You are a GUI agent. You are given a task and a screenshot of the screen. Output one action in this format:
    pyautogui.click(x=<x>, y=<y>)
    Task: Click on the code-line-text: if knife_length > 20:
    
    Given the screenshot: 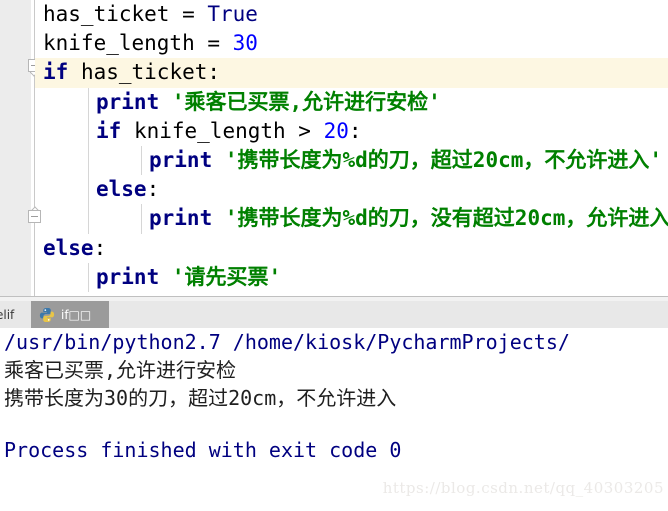 What is the action you would take?
    pyautogui.click(x=229, y=131)
    